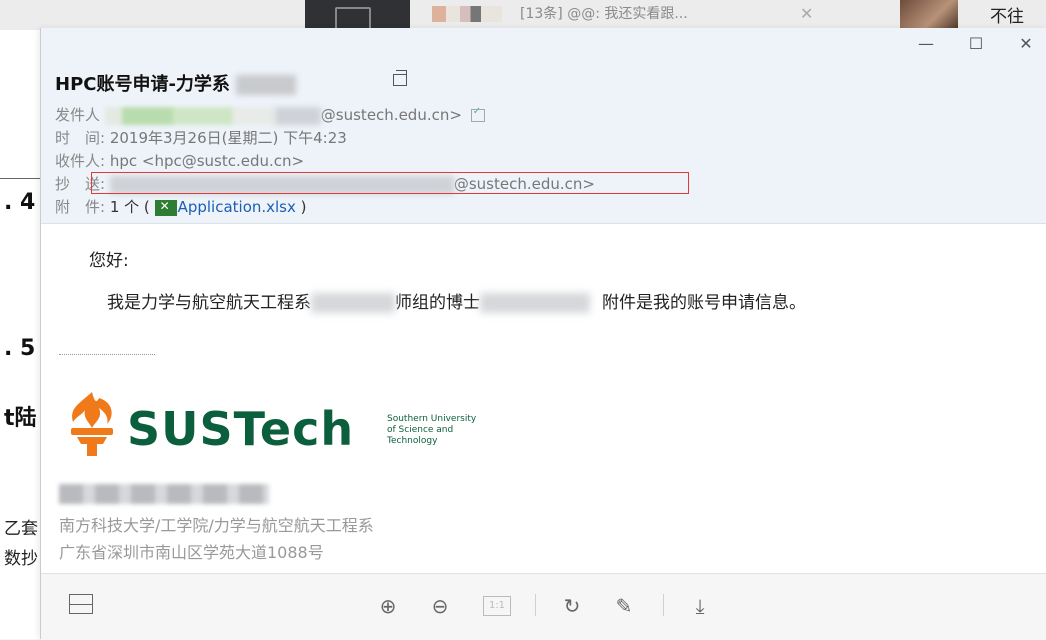 Image resolution: width=1046 pixels, height=640 pixels. What do you see at coordinates (1007, 17) in the screenshot?
I see `taskbar-right-text: 不往` at bounding box center [1007, 17].